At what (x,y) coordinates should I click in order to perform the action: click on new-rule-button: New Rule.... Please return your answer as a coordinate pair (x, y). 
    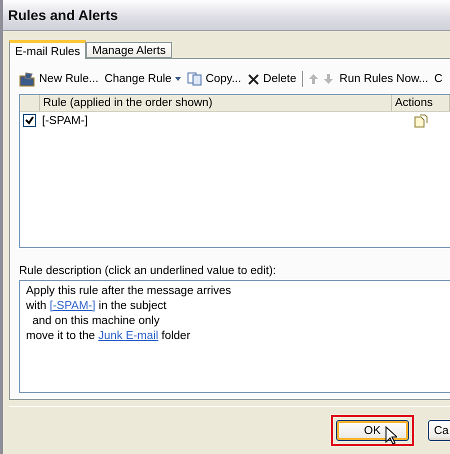
    Looking at the image, I should click on (58, 79).